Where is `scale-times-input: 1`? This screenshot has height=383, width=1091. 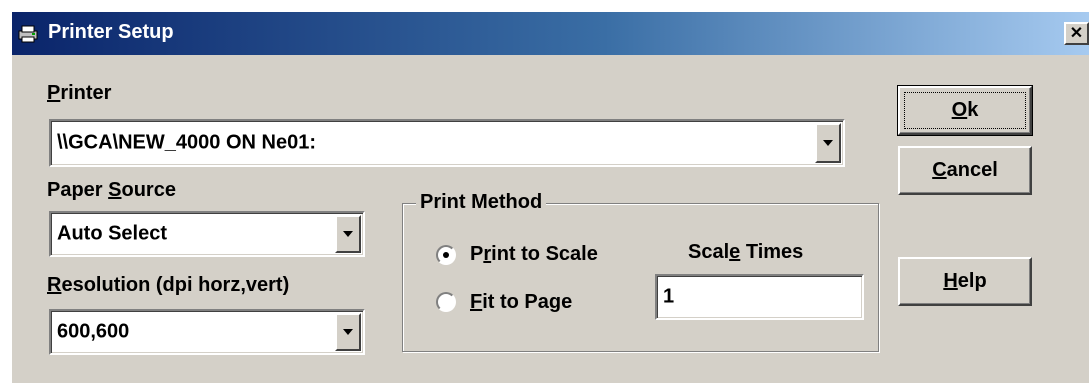
scale-times-input: 1 is located at coordinates (759, 297).